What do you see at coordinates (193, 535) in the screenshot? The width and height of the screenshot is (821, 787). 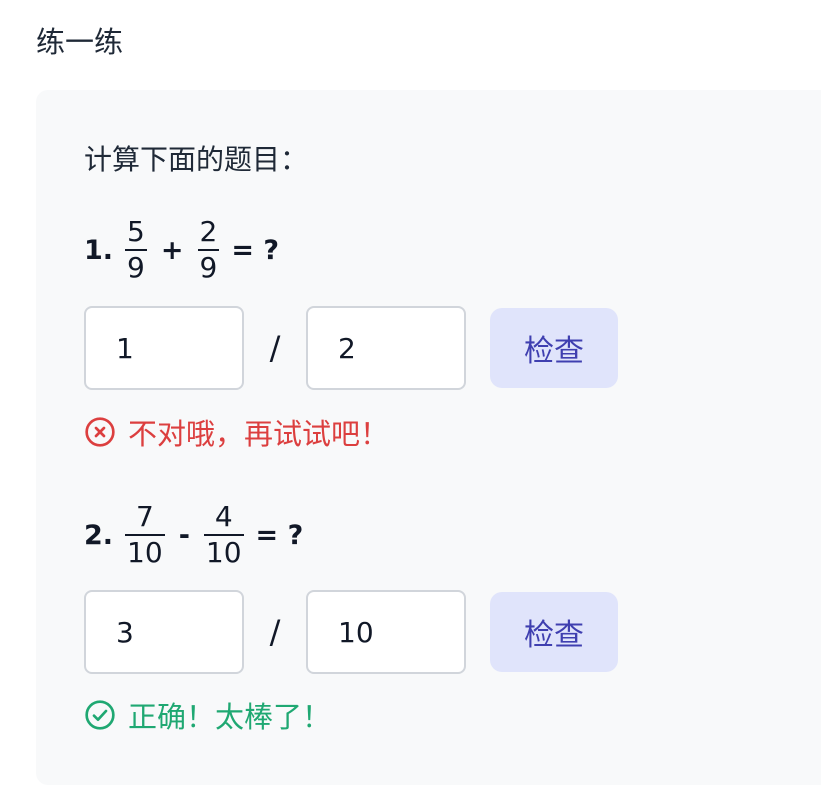 I see `problem-2: 2. 7 10 - 4 10 = ?` at bounding box center [193, 535].